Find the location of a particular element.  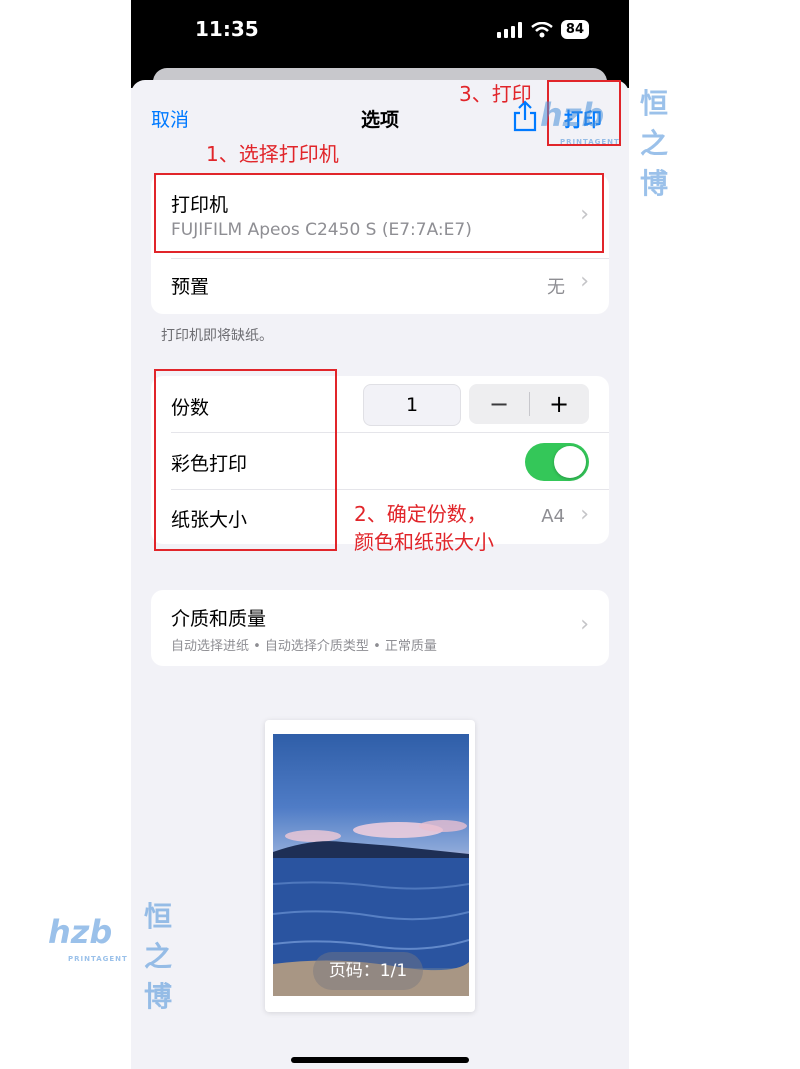

preset-label: 预置 is located at coordinates (190, 287).